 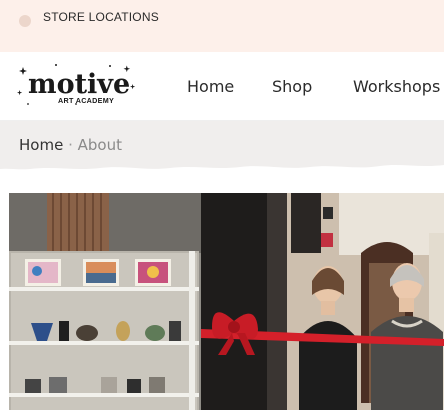 I want to click on torn-edge-divider, so click(x=222, y=164).